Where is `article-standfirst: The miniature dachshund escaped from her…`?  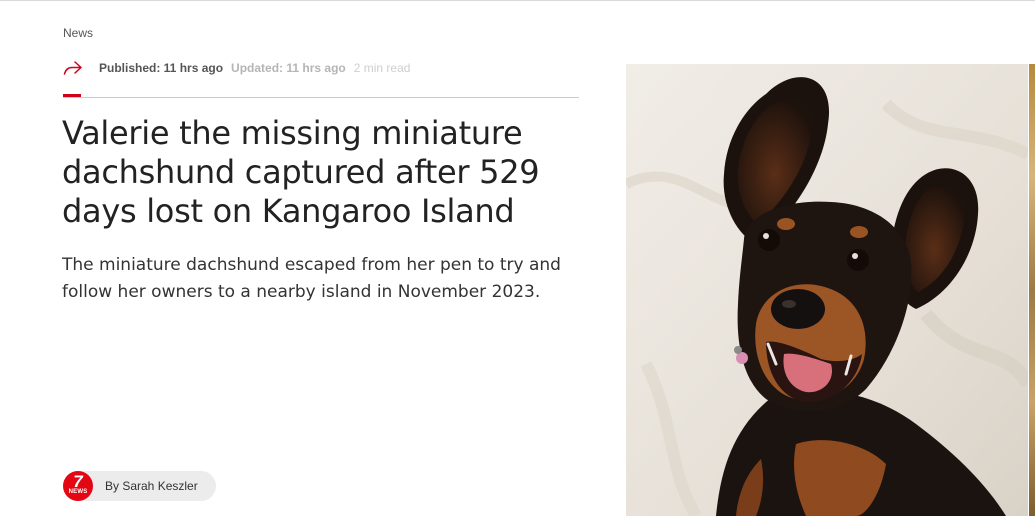
article-standfirst: The miniature dachshund escaped from her… is located at coordinates (311, 278).